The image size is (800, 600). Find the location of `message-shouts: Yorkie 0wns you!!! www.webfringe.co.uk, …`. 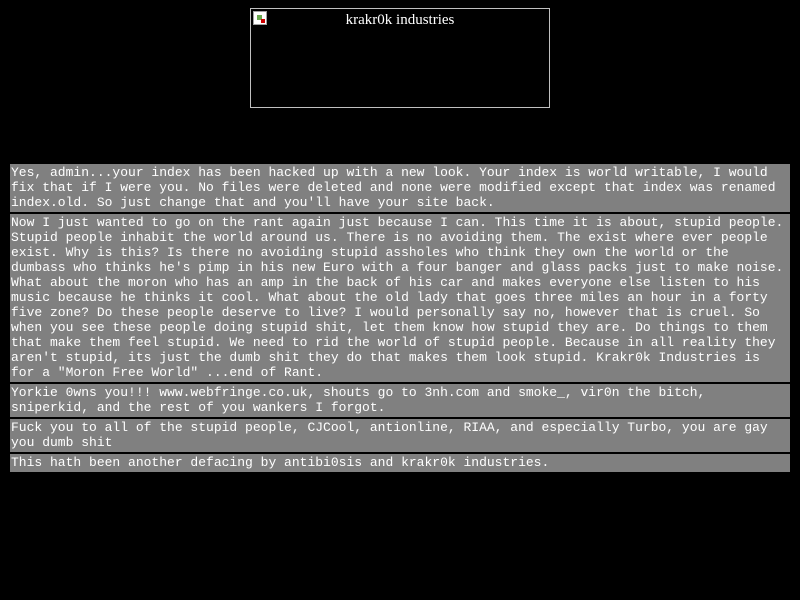

message-shouts: Yorkie 0wns you!!! www.webfringe.co.uk, … is located at coordinates (400, 400).